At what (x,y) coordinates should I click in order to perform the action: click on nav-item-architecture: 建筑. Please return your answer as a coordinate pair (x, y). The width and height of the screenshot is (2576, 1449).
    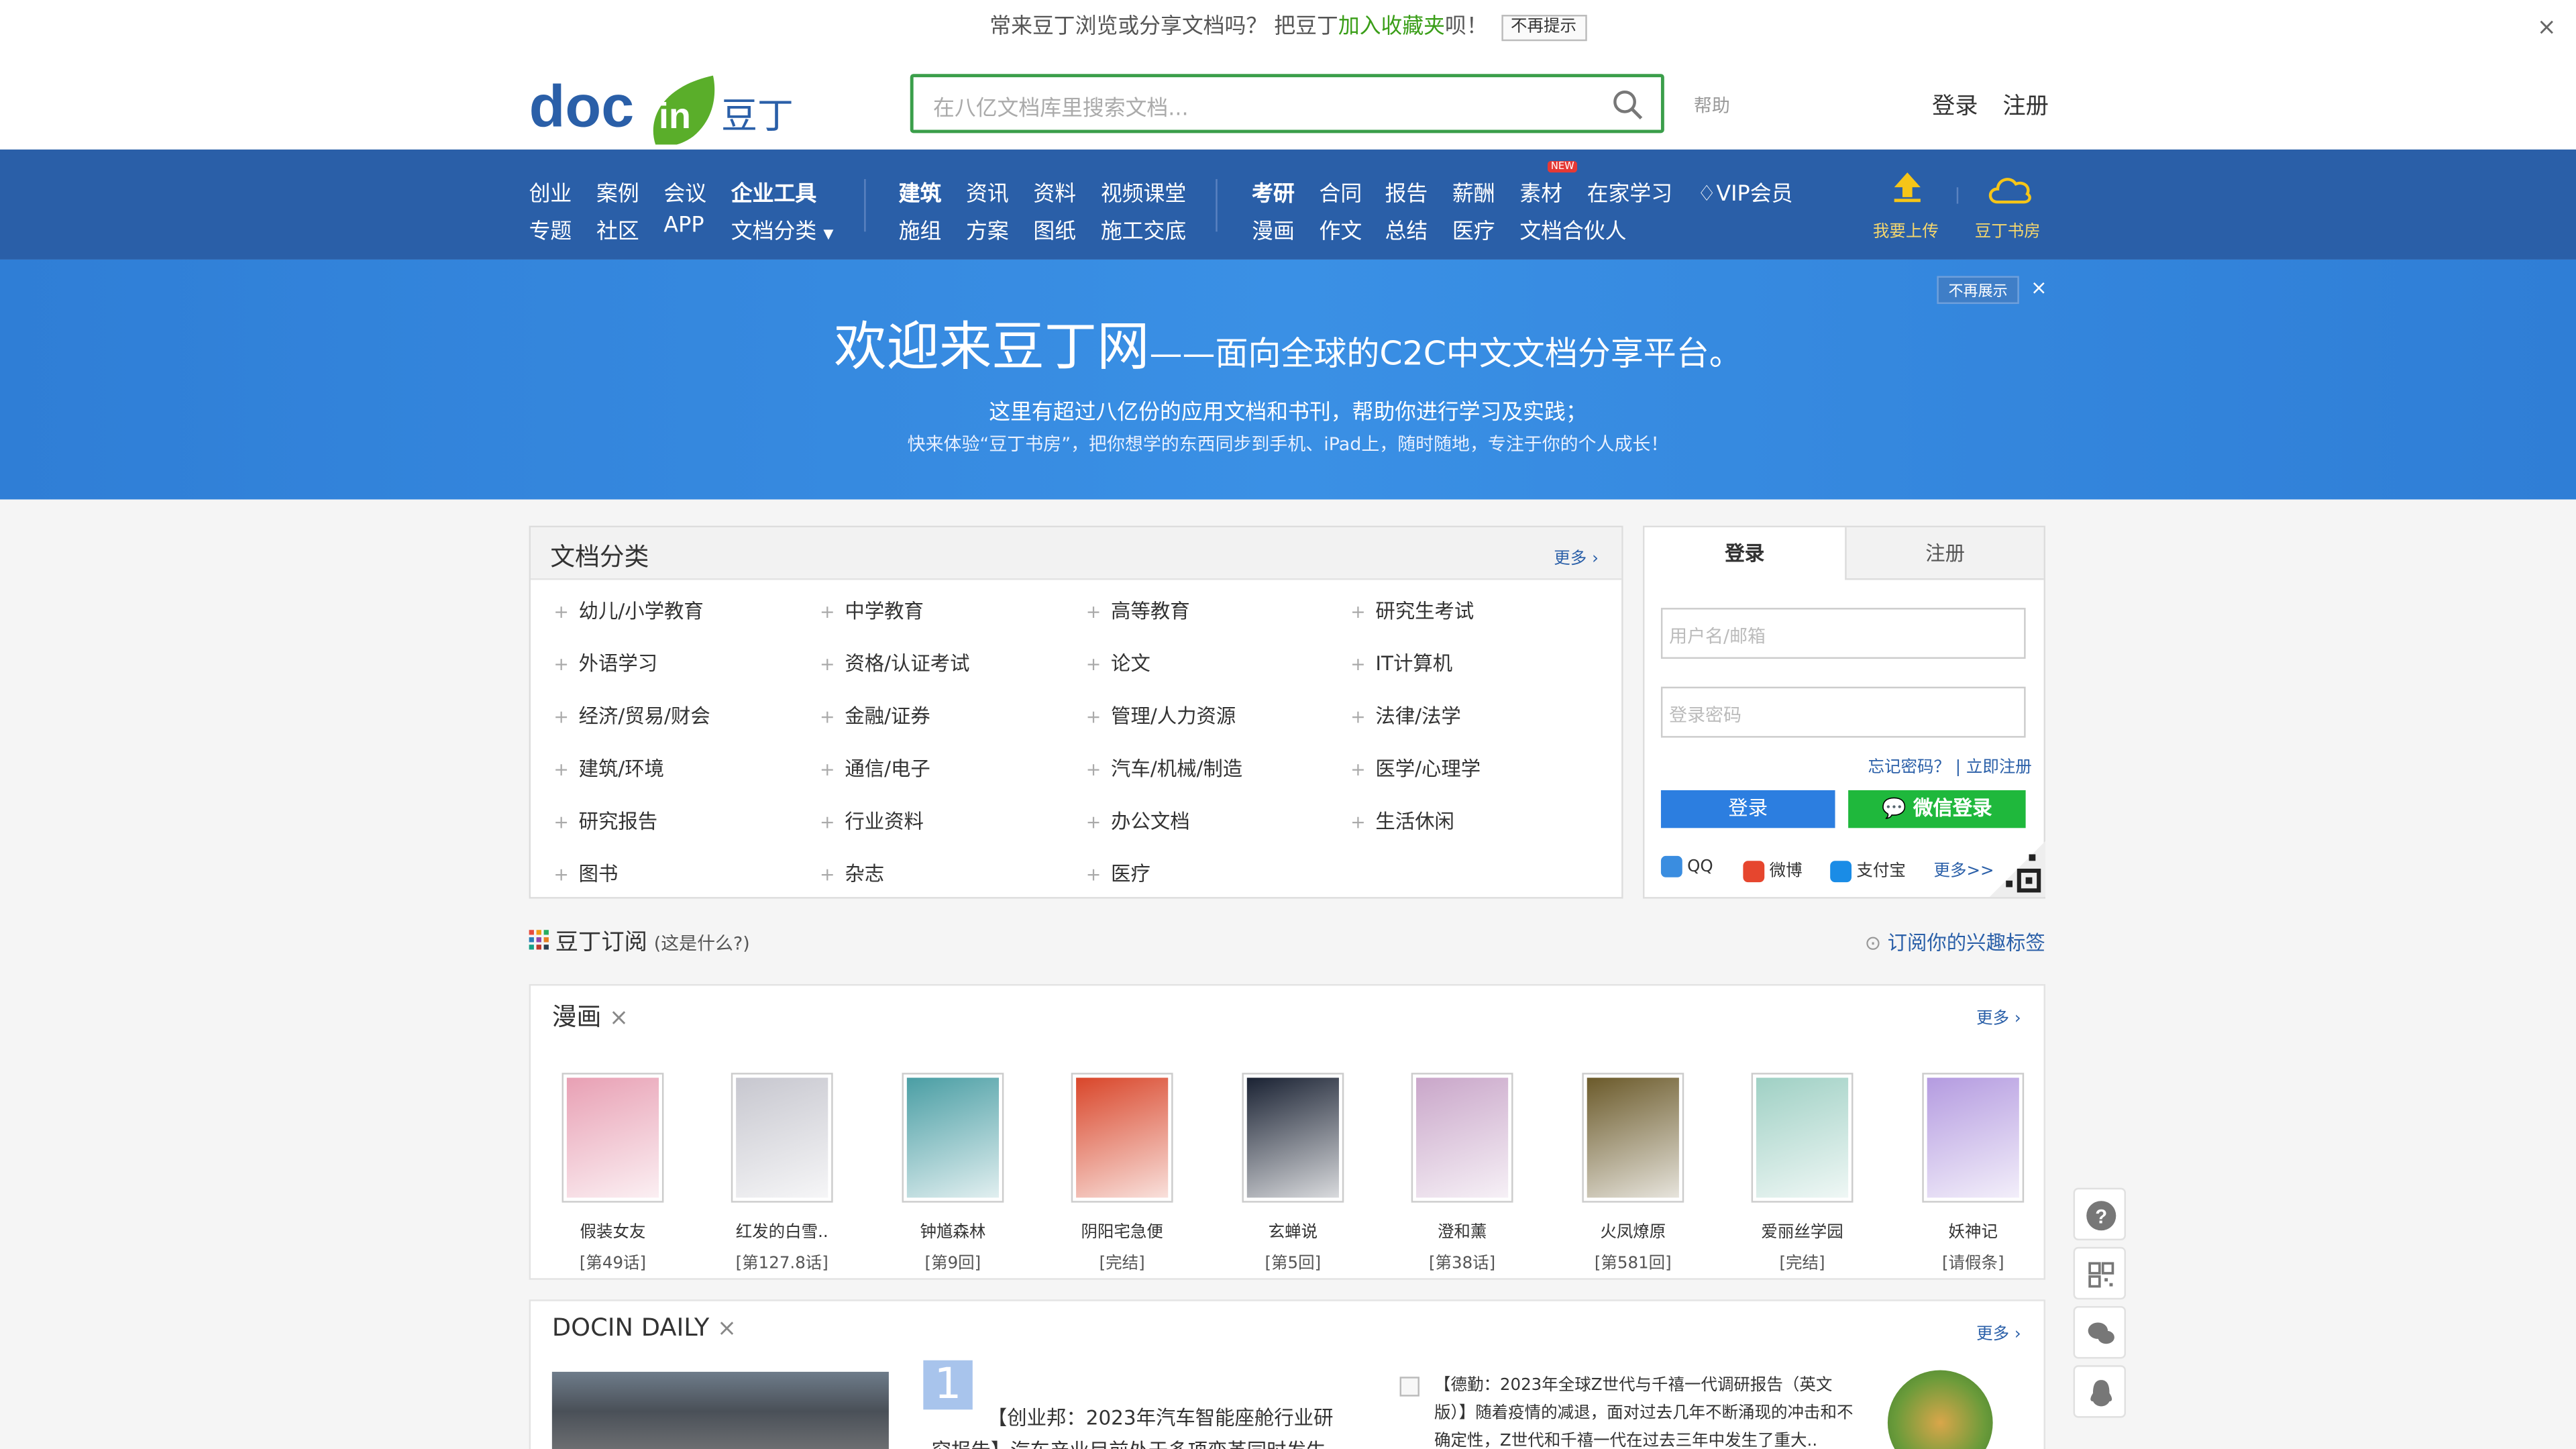
    Looking at the image, I should click on (920, 191).